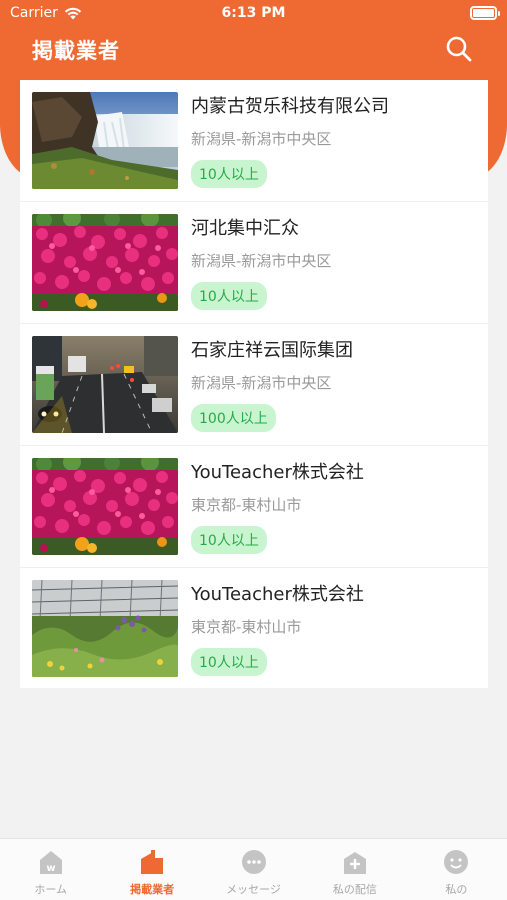 This screenshot has height=900, width=507. I want to click on wildflowers-image, so click(105, 628).